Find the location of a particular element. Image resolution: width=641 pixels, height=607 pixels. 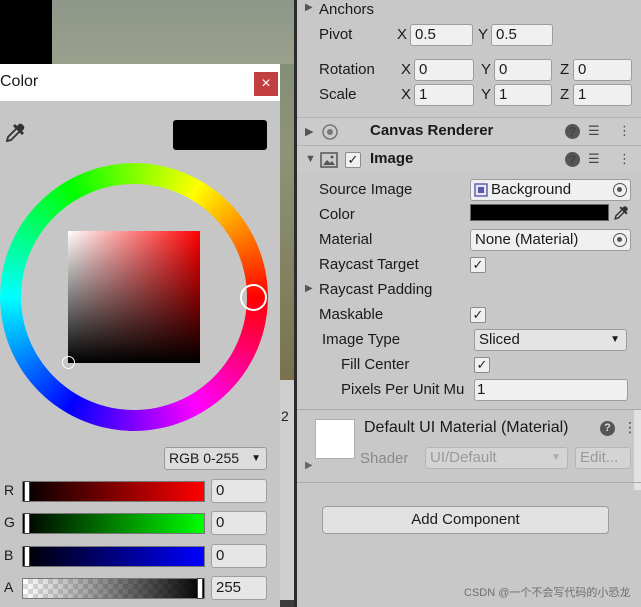

alpha-slider is located at coordinates (113, 588).